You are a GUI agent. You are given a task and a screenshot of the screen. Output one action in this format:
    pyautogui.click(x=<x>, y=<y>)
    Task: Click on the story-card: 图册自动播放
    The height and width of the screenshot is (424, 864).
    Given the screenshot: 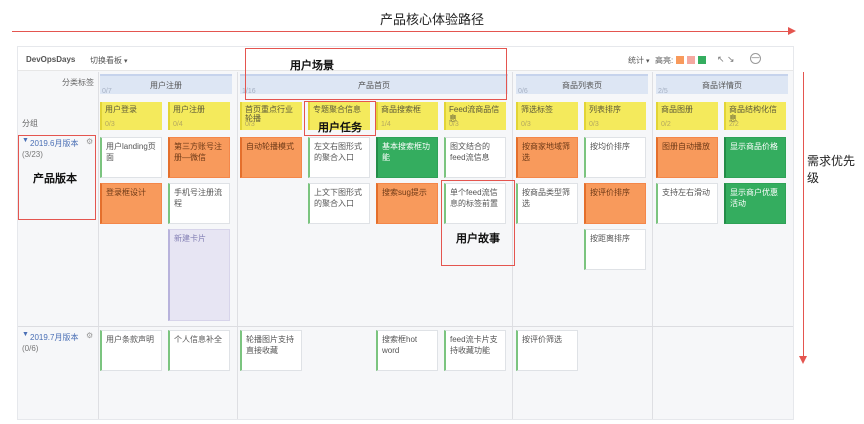 What is the action you would take?
    pyautogui.click(x=687, y=157)
    